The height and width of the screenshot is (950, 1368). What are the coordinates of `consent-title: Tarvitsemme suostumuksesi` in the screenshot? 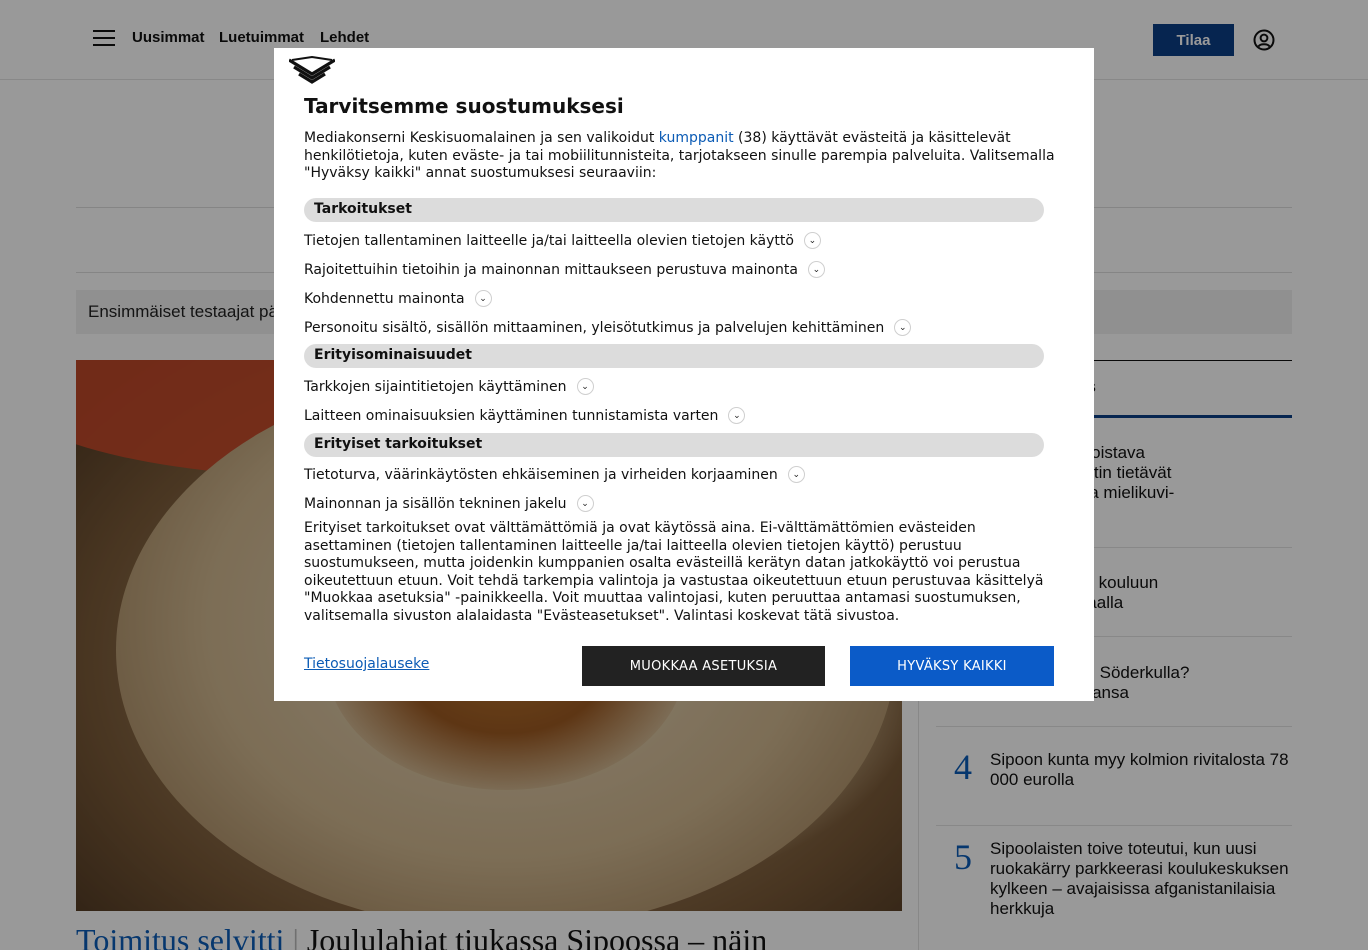 It's located at (464, 106).